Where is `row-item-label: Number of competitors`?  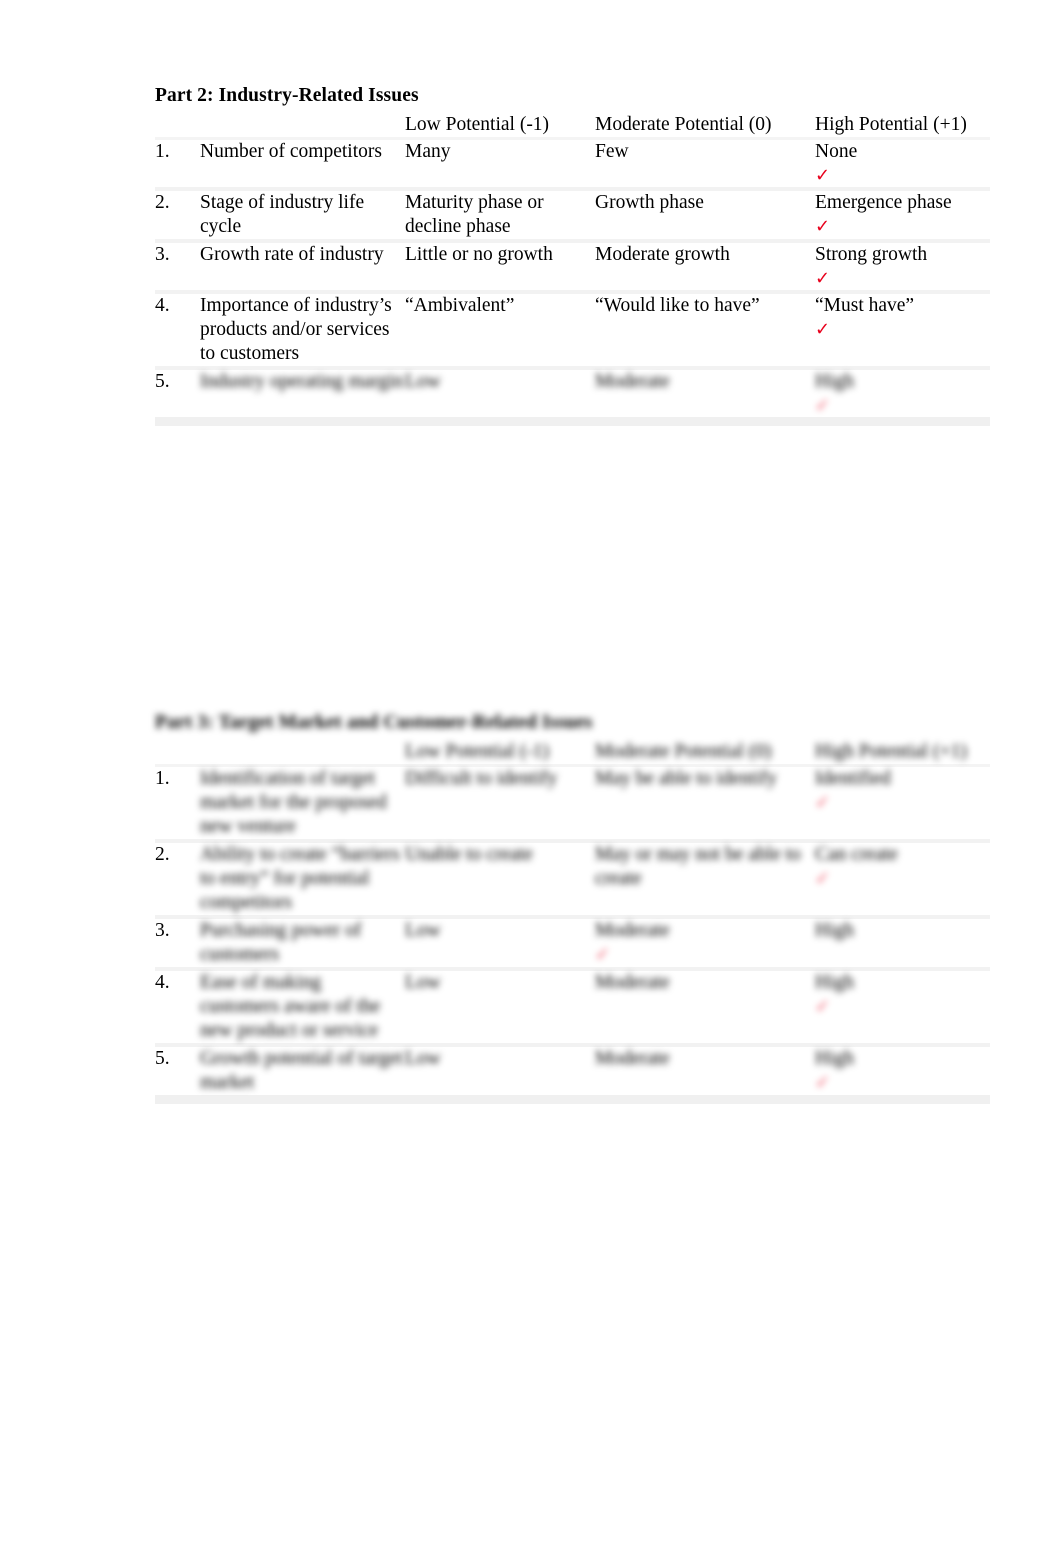
row-item-label: Number of competitors is located at coordinates (302, 163).